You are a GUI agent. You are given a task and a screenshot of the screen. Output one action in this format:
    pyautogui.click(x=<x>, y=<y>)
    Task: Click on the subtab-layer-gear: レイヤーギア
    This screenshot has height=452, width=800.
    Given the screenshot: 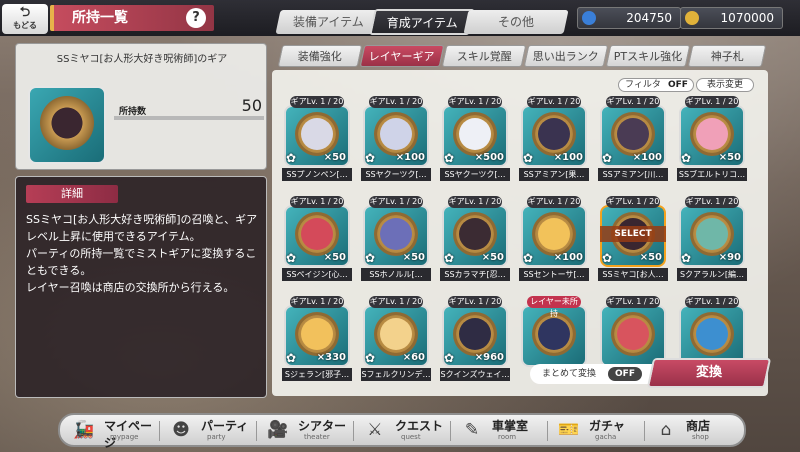 What is the action you would take?
    pyautogui.click(x=402, y=56)
    